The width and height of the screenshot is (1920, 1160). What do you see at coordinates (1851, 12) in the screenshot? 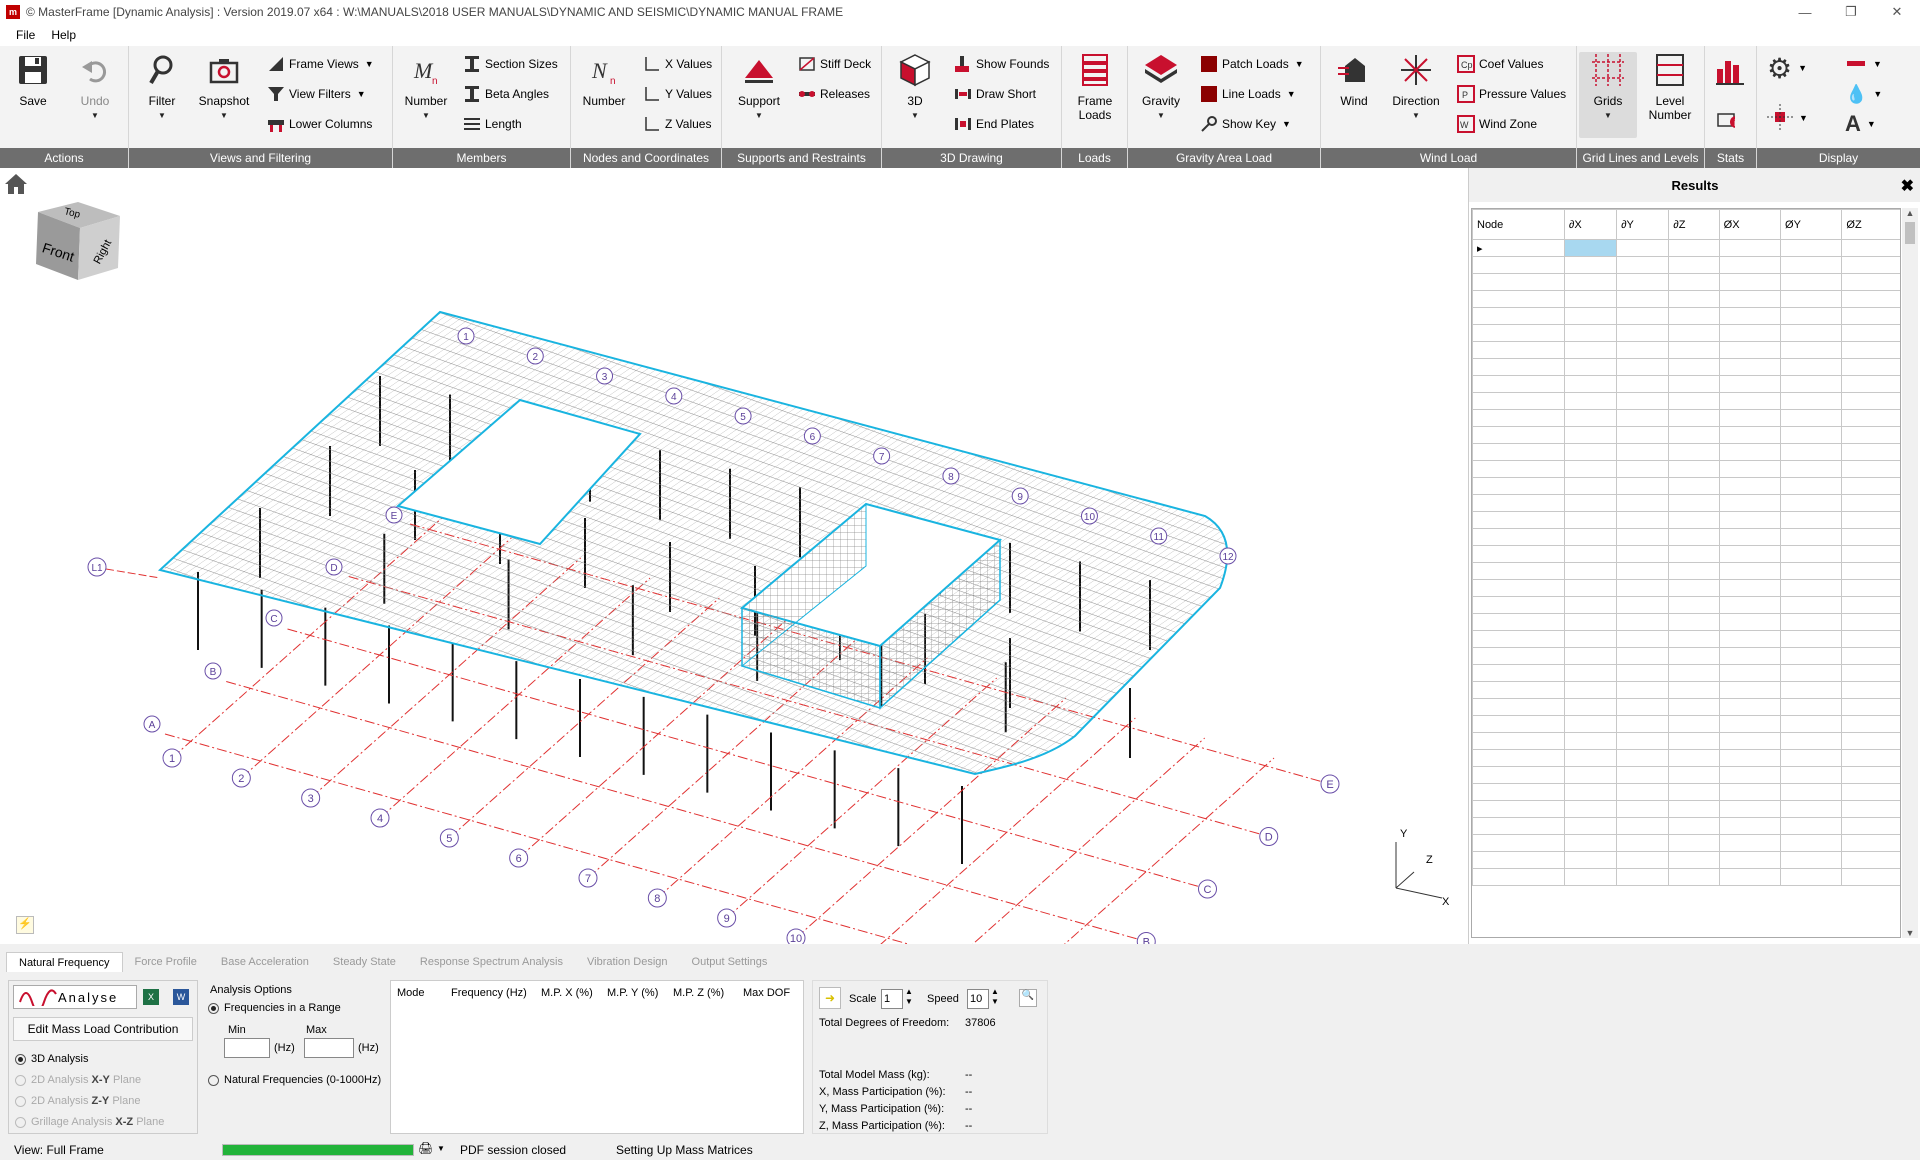
I see `restore-button: ❐` at bounding box center [1851, 12].